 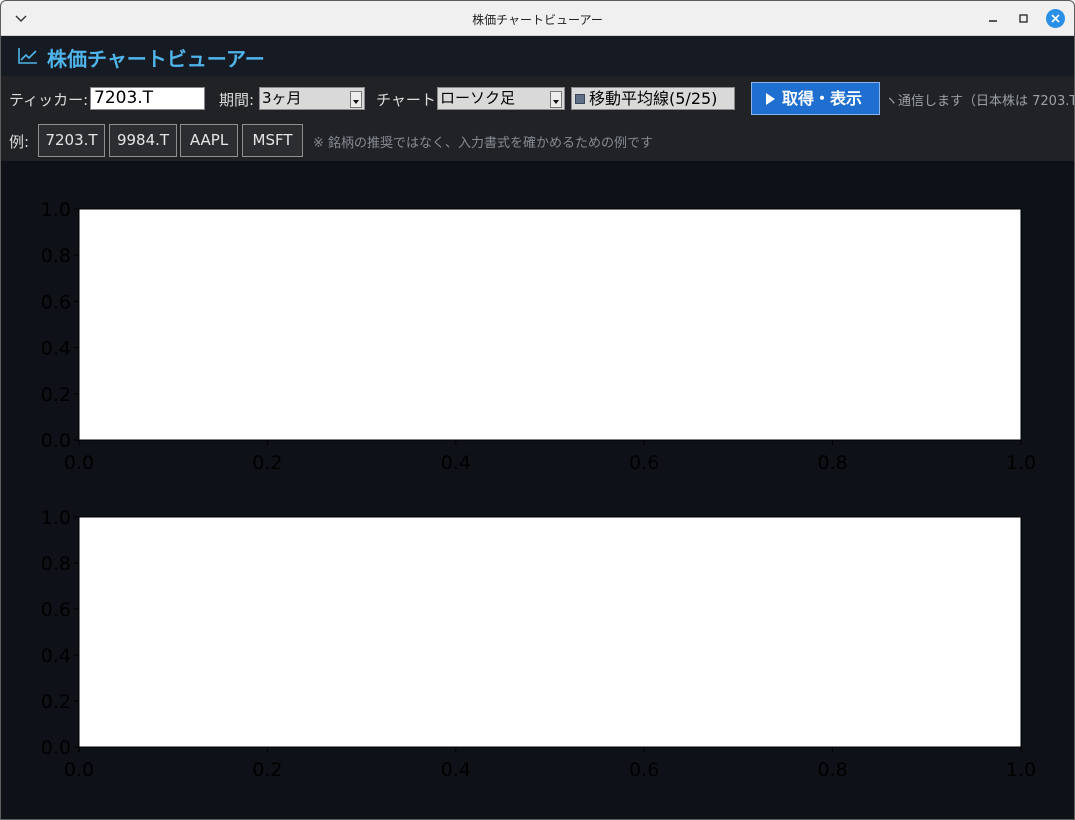 I want to click on period-label: 期間:, so click(x=237, y=100).